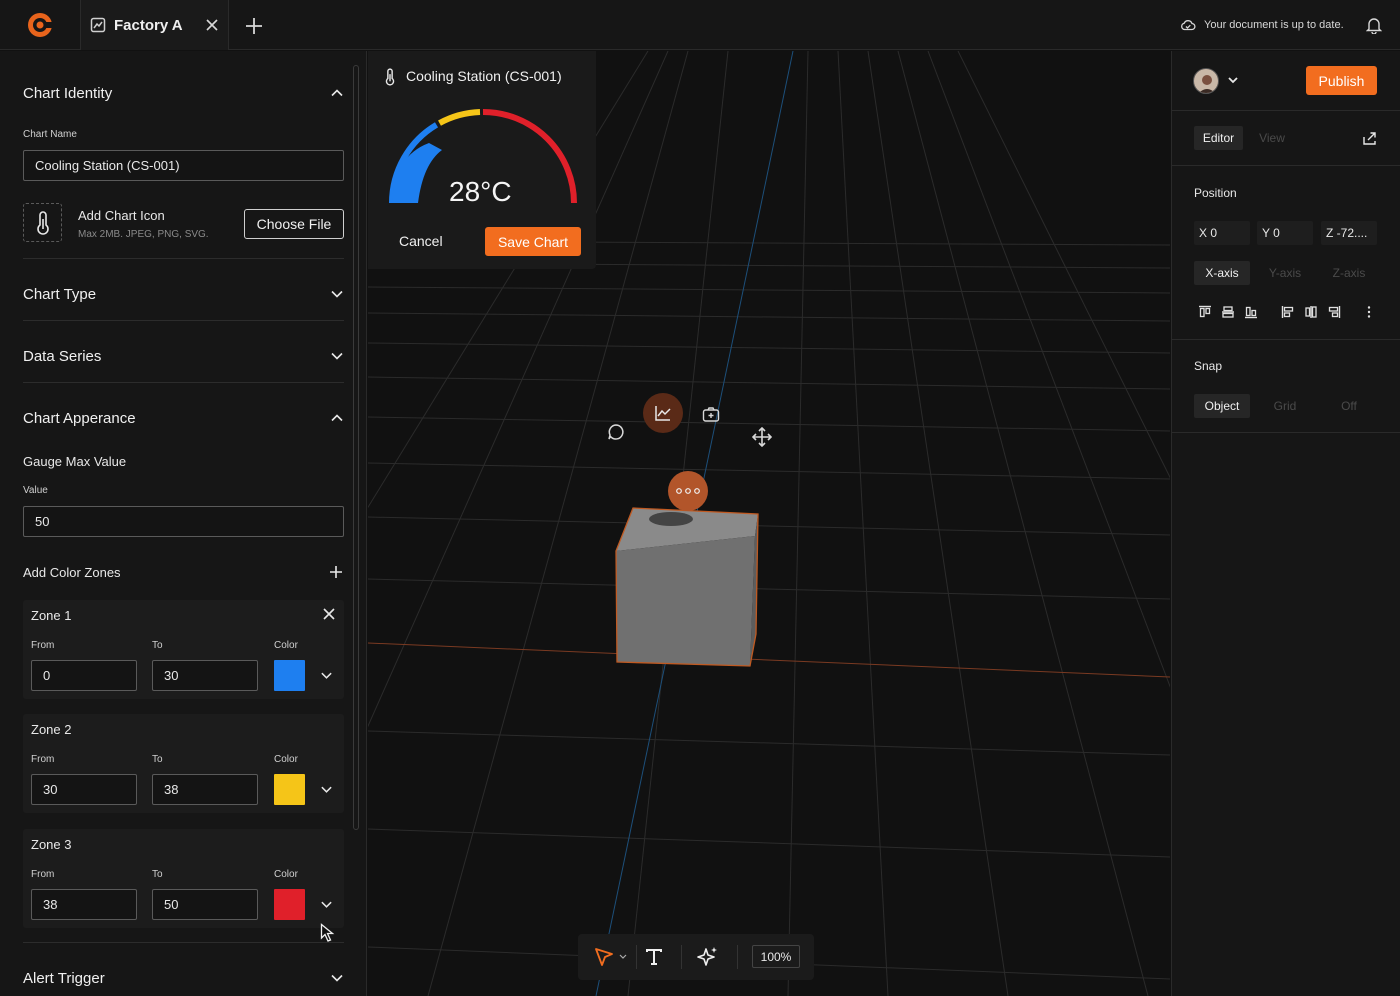  What do you see at coordinates (776, 956) in the screenshot?
I see `zoom-level: 100%` at bounding box center [776, 956].